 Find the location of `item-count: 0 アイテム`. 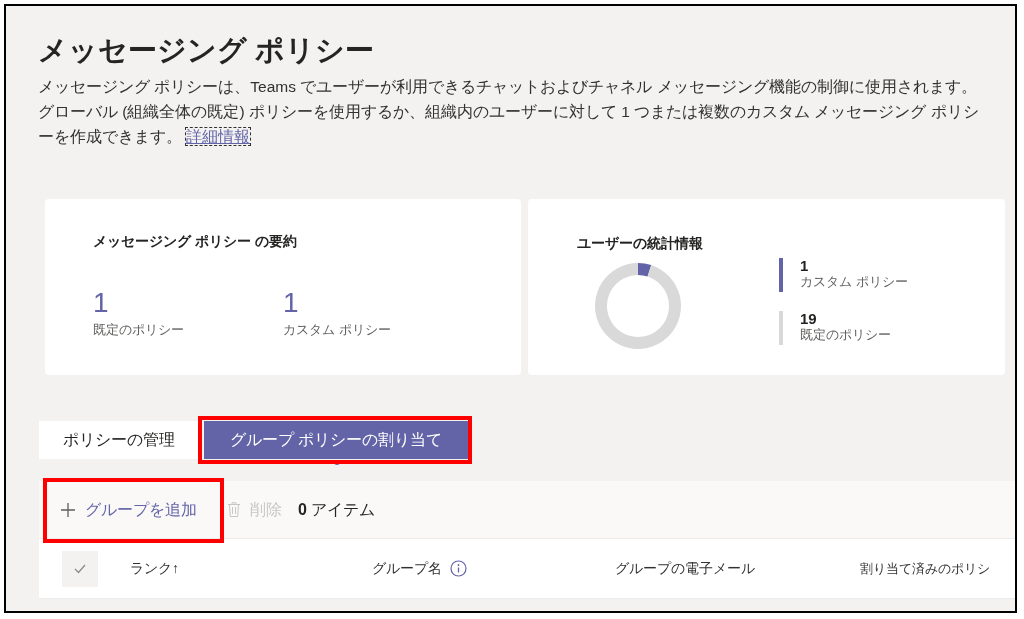

item-count: 0 アイテム is located at coordinates (337, 509).